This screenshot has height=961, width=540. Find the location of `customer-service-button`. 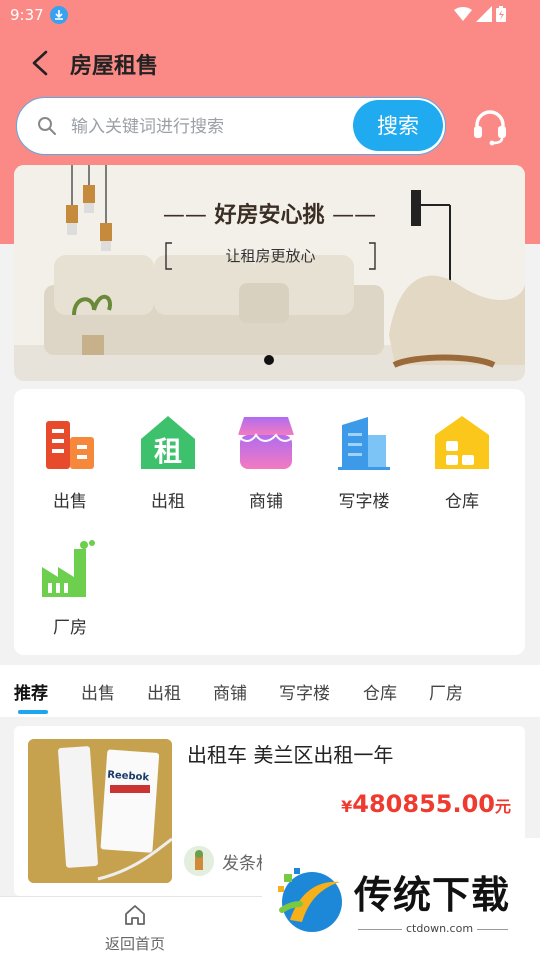

customer-service-button is located at coordinates (490, 126).